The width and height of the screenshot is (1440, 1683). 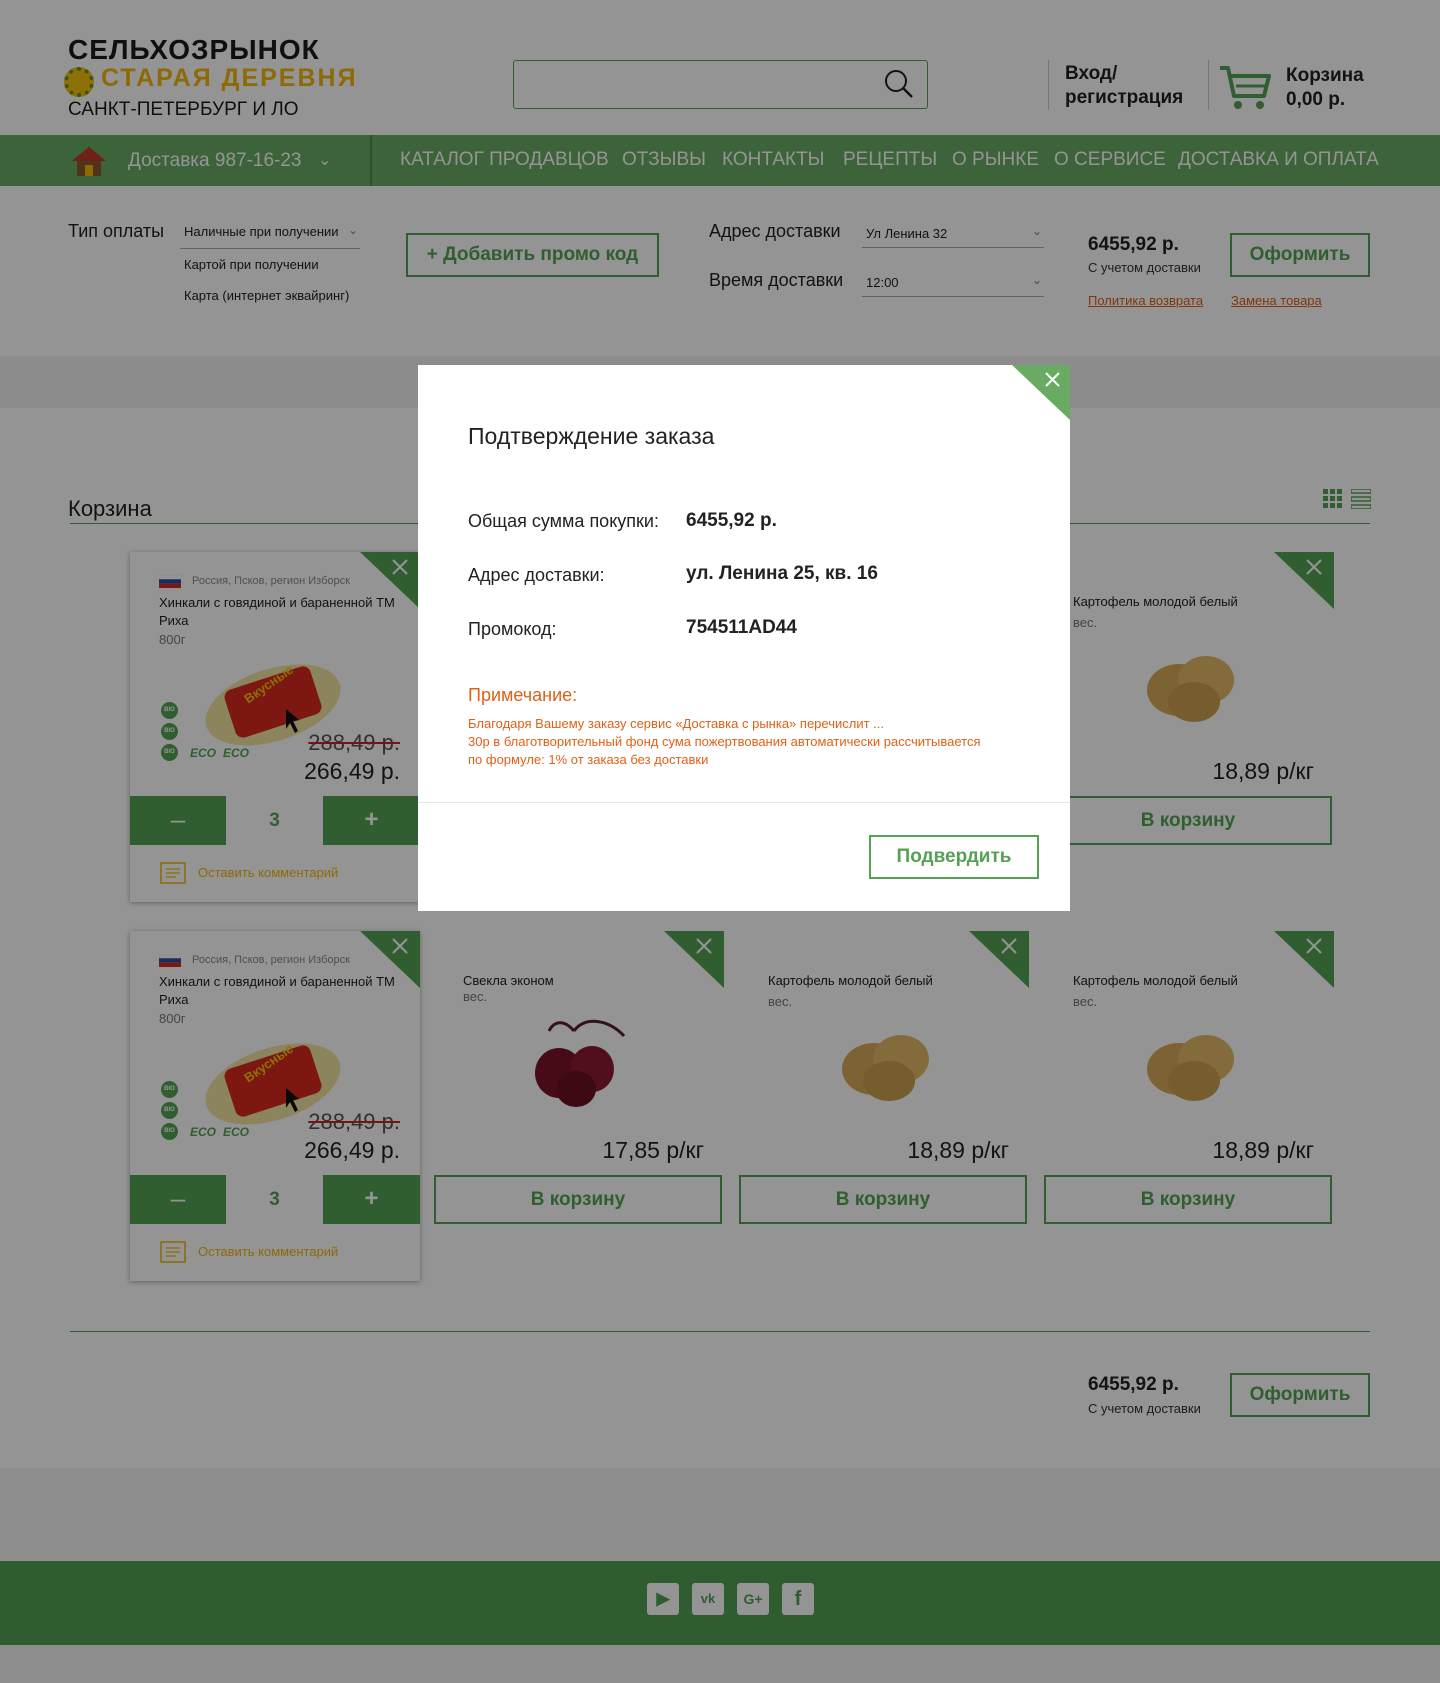 I want to click on close-icon, so click(x=1041, y=392).